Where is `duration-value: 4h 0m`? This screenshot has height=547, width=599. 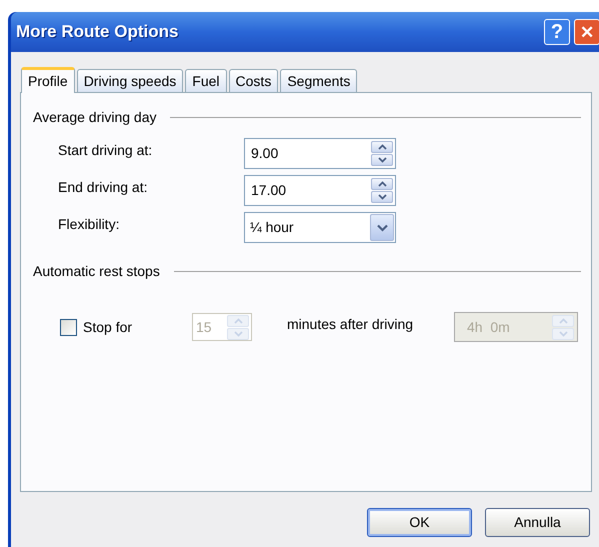 duration-value: 4h 0m is located at coordinates (488, 327).